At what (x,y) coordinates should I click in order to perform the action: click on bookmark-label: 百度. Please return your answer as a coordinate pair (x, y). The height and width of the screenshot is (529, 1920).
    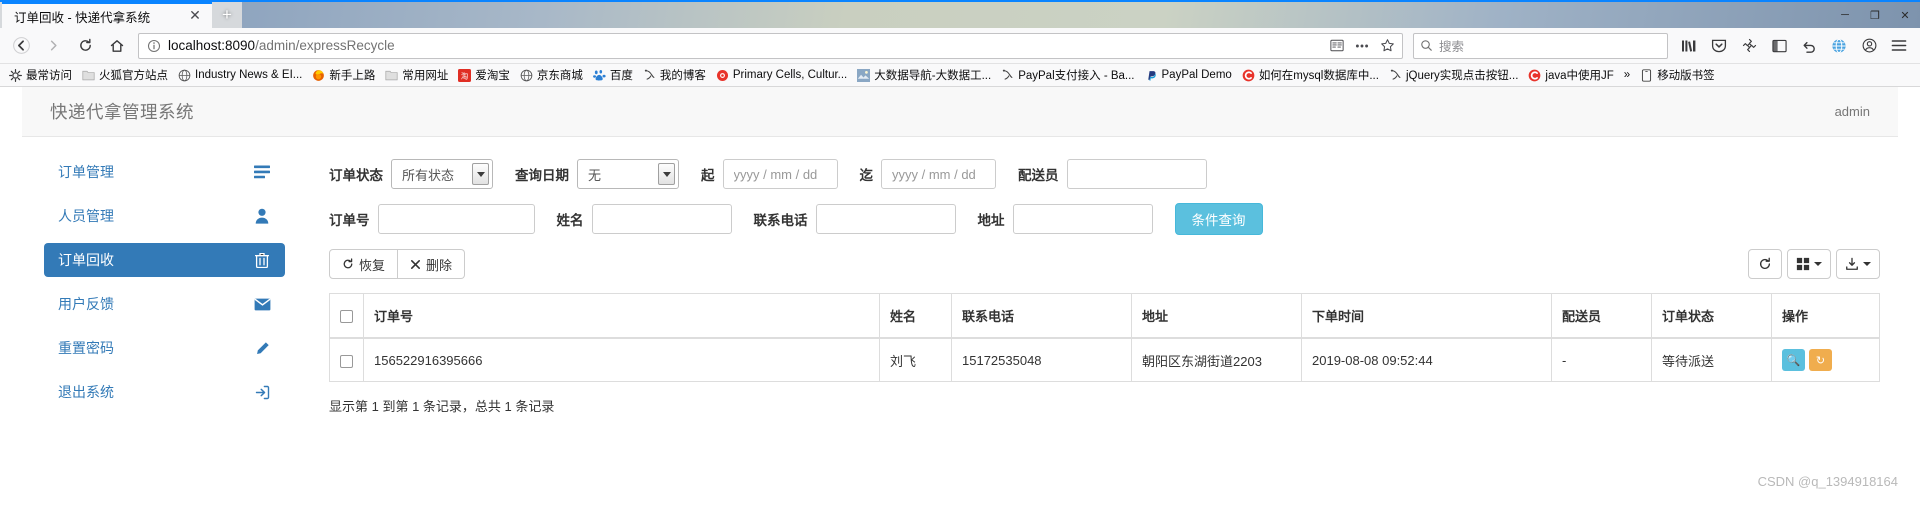
    Looking at the image, I should click on (621, 76).